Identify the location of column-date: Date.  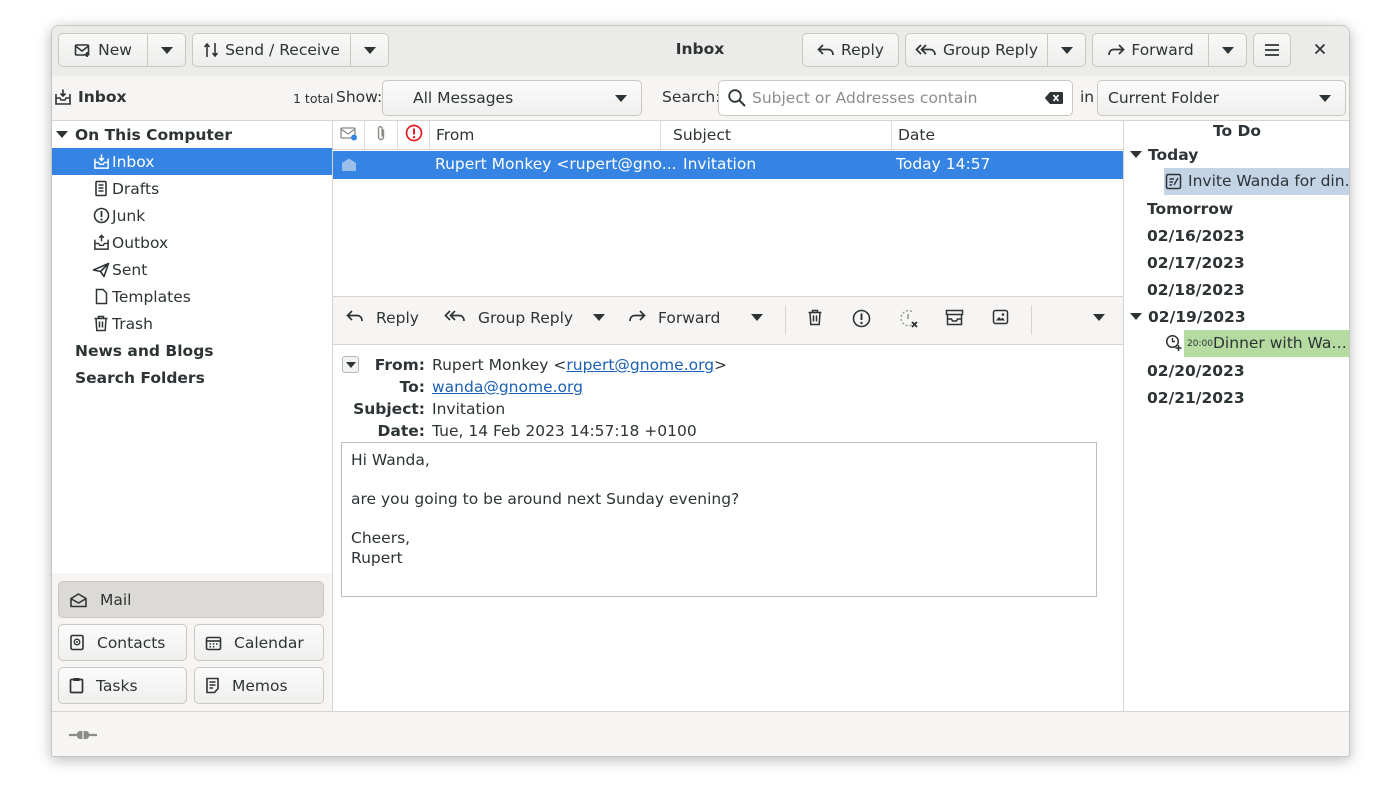
(1007, 135).